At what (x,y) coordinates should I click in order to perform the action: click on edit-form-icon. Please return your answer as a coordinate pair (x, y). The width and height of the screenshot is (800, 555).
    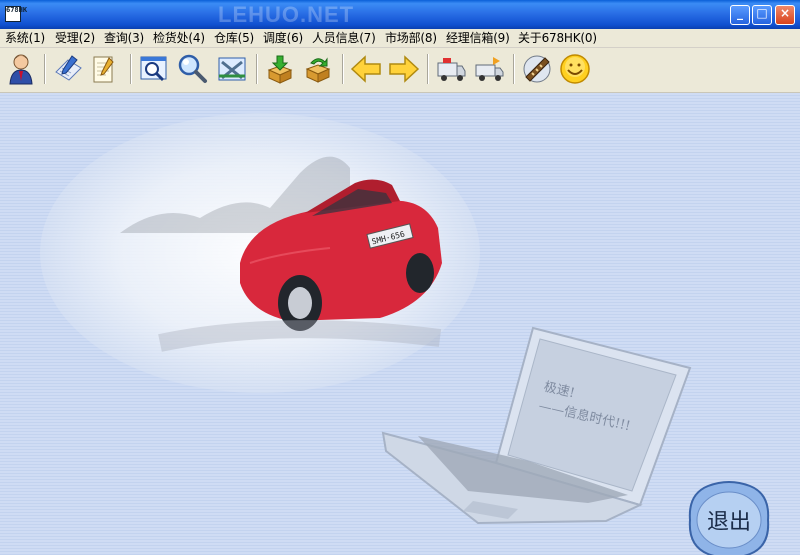
    Looking at the image, I should click on (68, 68).